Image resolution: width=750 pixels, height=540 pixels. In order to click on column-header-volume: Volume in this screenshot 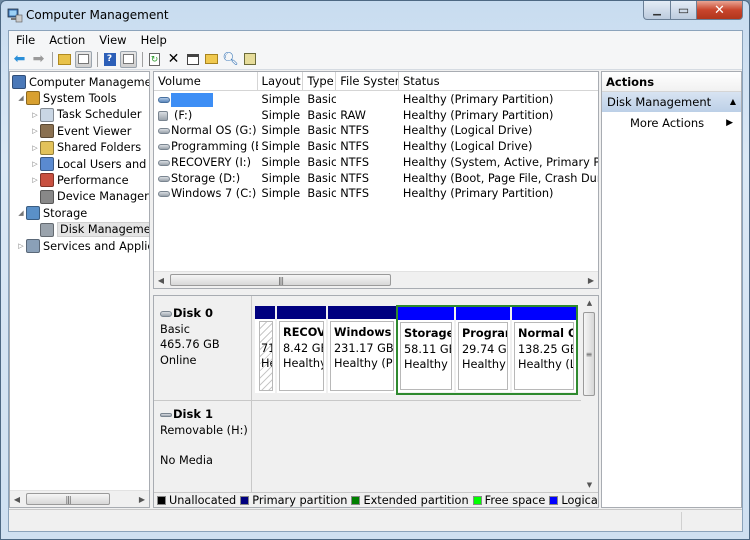, I will do `click(206, 81)`.